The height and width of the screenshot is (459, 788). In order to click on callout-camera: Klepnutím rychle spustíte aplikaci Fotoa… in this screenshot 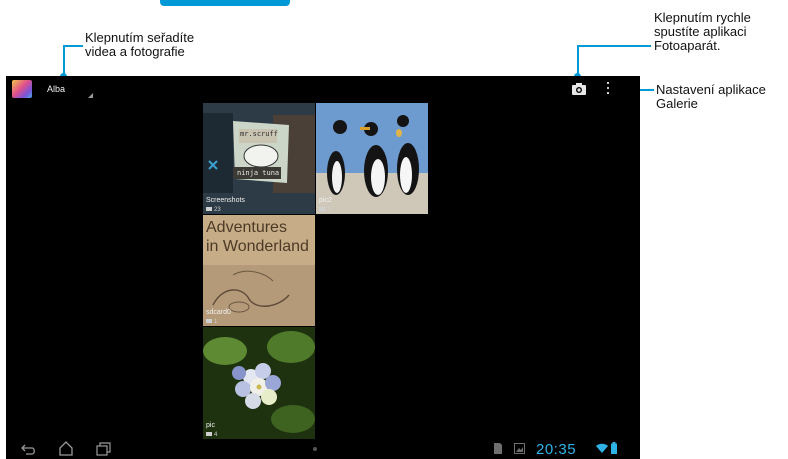, I will do `click(702, 32)`.